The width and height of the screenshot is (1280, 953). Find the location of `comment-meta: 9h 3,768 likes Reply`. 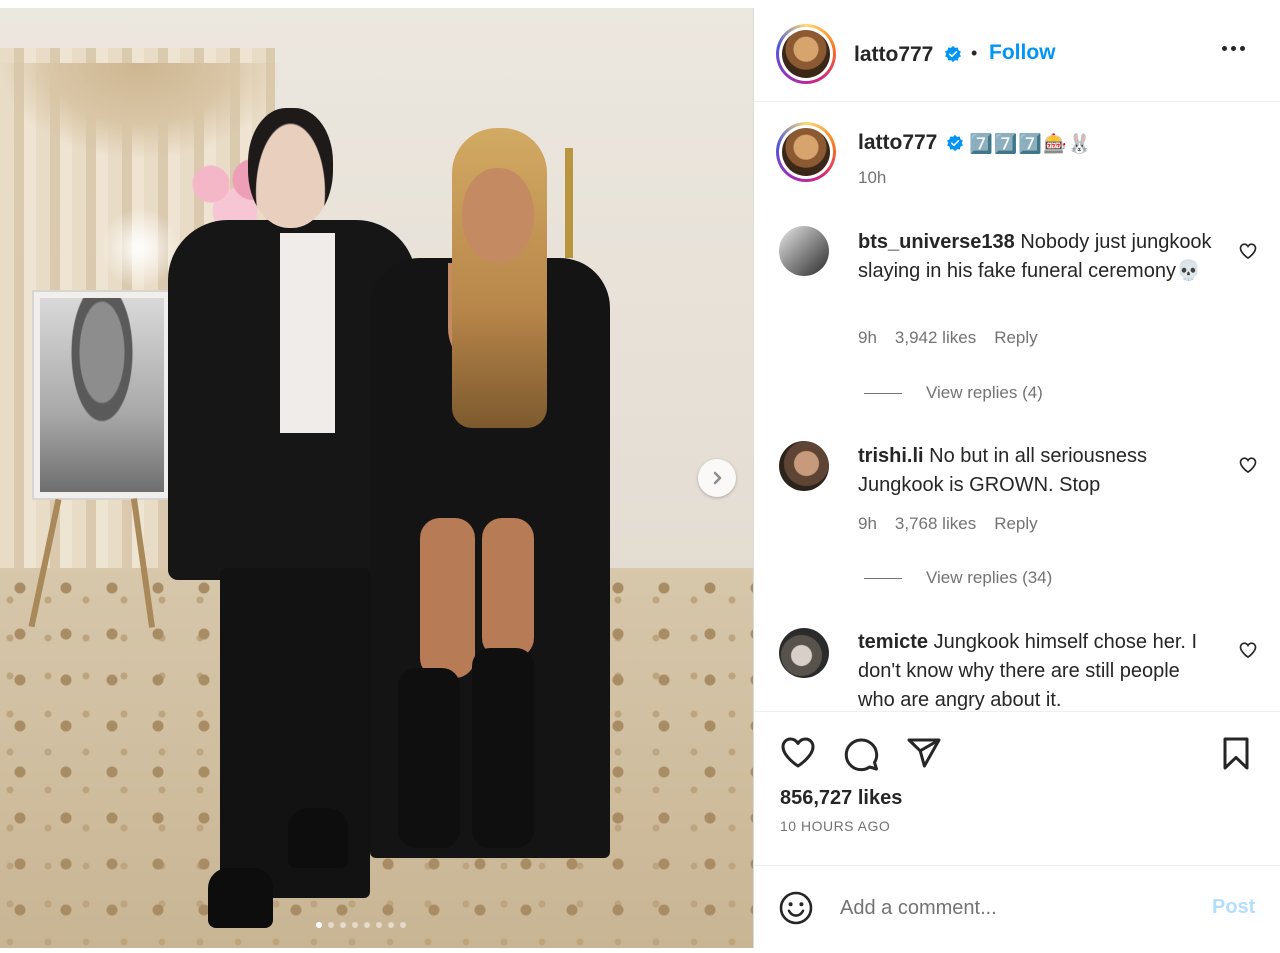

comment-meta: 9h 3,768 likes Reply is located at coordinates (948, 524).